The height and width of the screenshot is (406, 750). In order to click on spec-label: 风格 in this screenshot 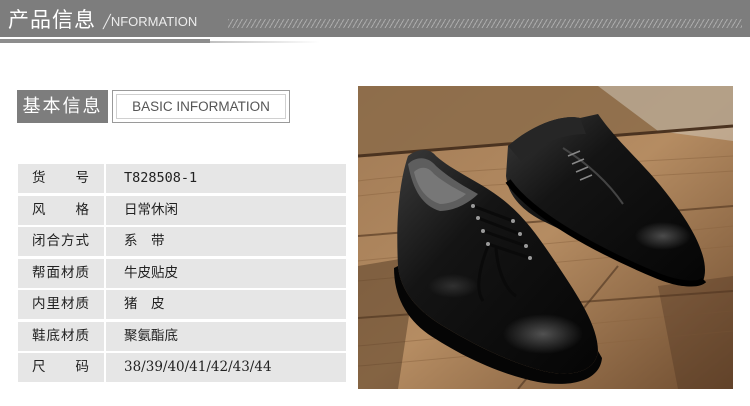, I will do `click(60, 209)`.